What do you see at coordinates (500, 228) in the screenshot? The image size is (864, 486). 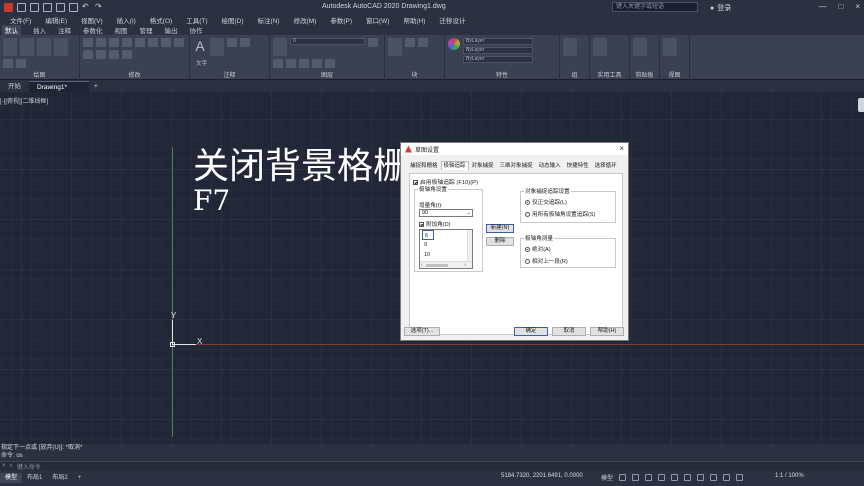 I see `new-angle-button: 新建(N)` at bounding box center [500, 228].